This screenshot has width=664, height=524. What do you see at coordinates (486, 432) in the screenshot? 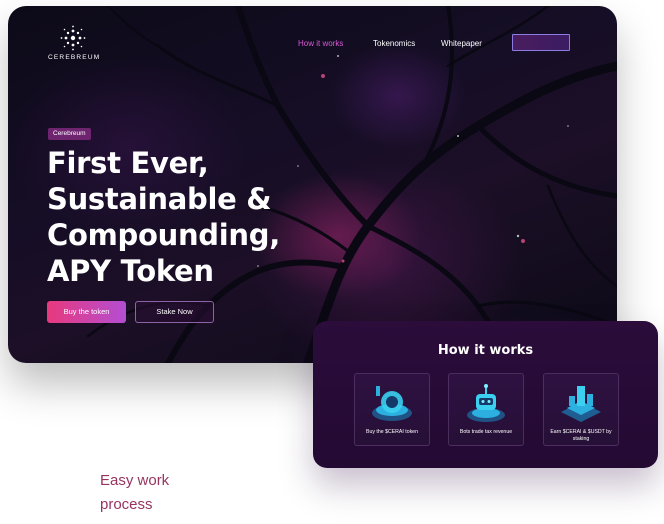
I see `step-label: Bots trade tax revenue` at bounding box center [486, 432].